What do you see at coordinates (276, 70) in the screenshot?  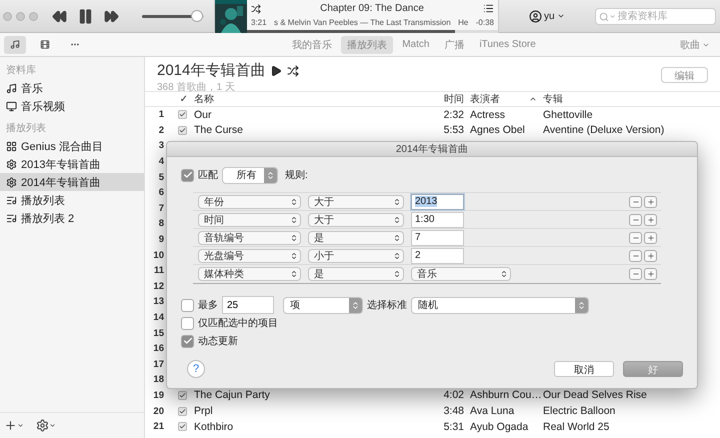 I see `play-icon` at bounding box center [276, 70].